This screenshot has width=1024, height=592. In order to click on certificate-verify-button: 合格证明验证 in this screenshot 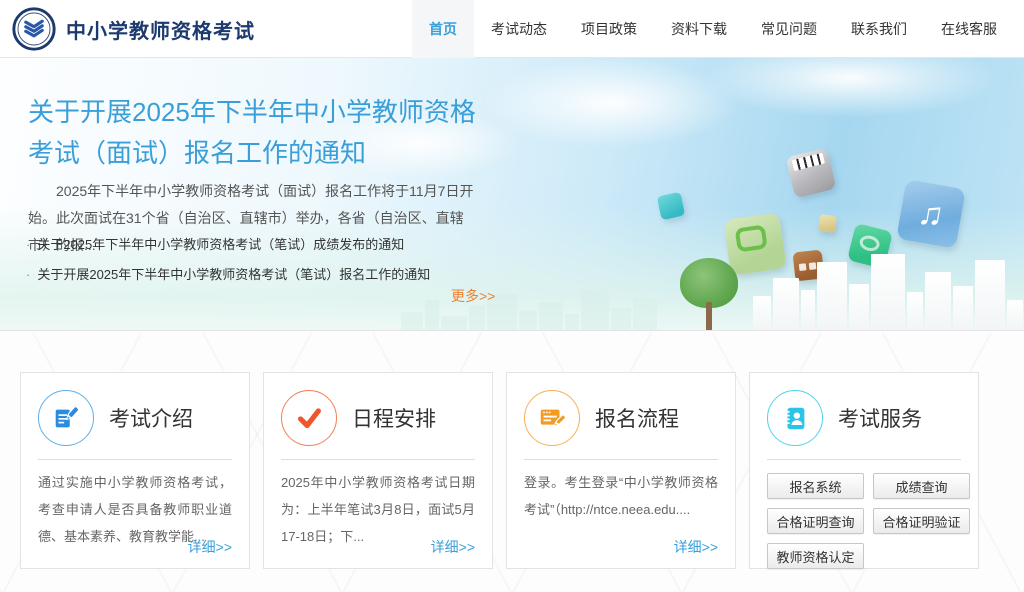, I will do `click(921, 521)`.